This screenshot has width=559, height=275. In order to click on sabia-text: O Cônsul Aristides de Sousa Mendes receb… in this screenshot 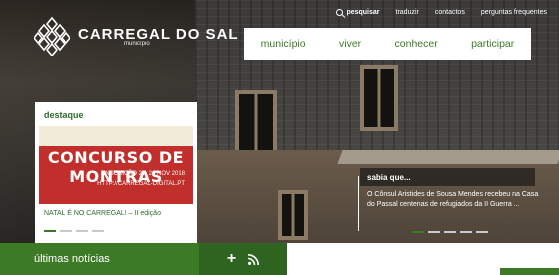, I will do `click(453, 199)`.